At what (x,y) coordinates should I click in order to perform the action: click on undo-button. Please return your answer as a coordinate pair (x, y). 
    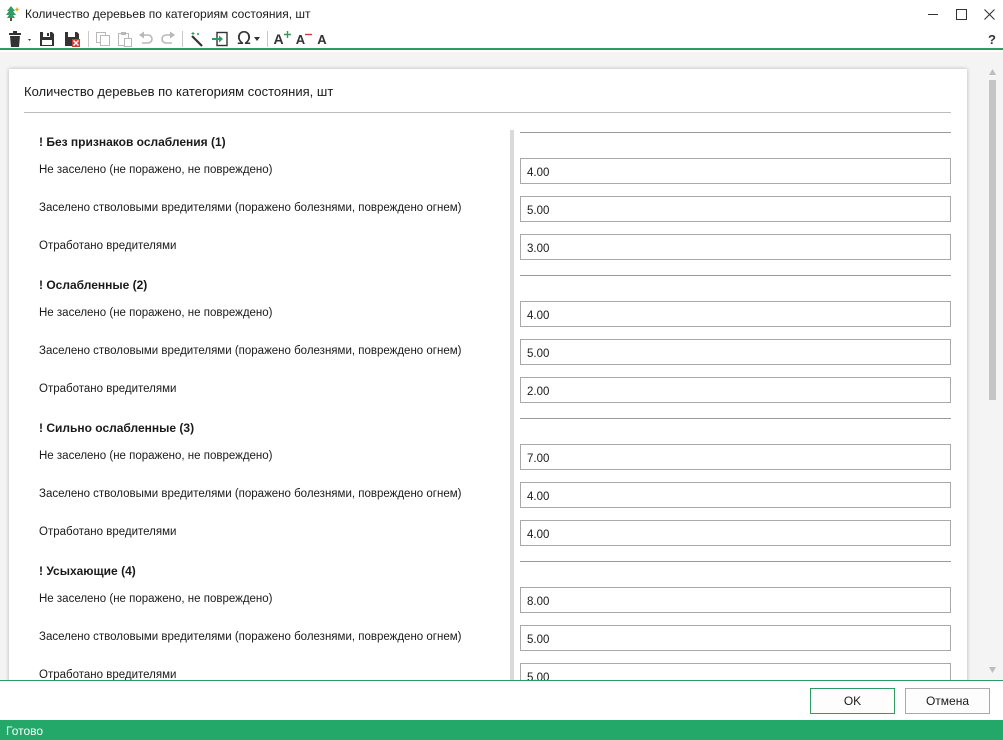
    Looking at the image, I should click on (146, 39).